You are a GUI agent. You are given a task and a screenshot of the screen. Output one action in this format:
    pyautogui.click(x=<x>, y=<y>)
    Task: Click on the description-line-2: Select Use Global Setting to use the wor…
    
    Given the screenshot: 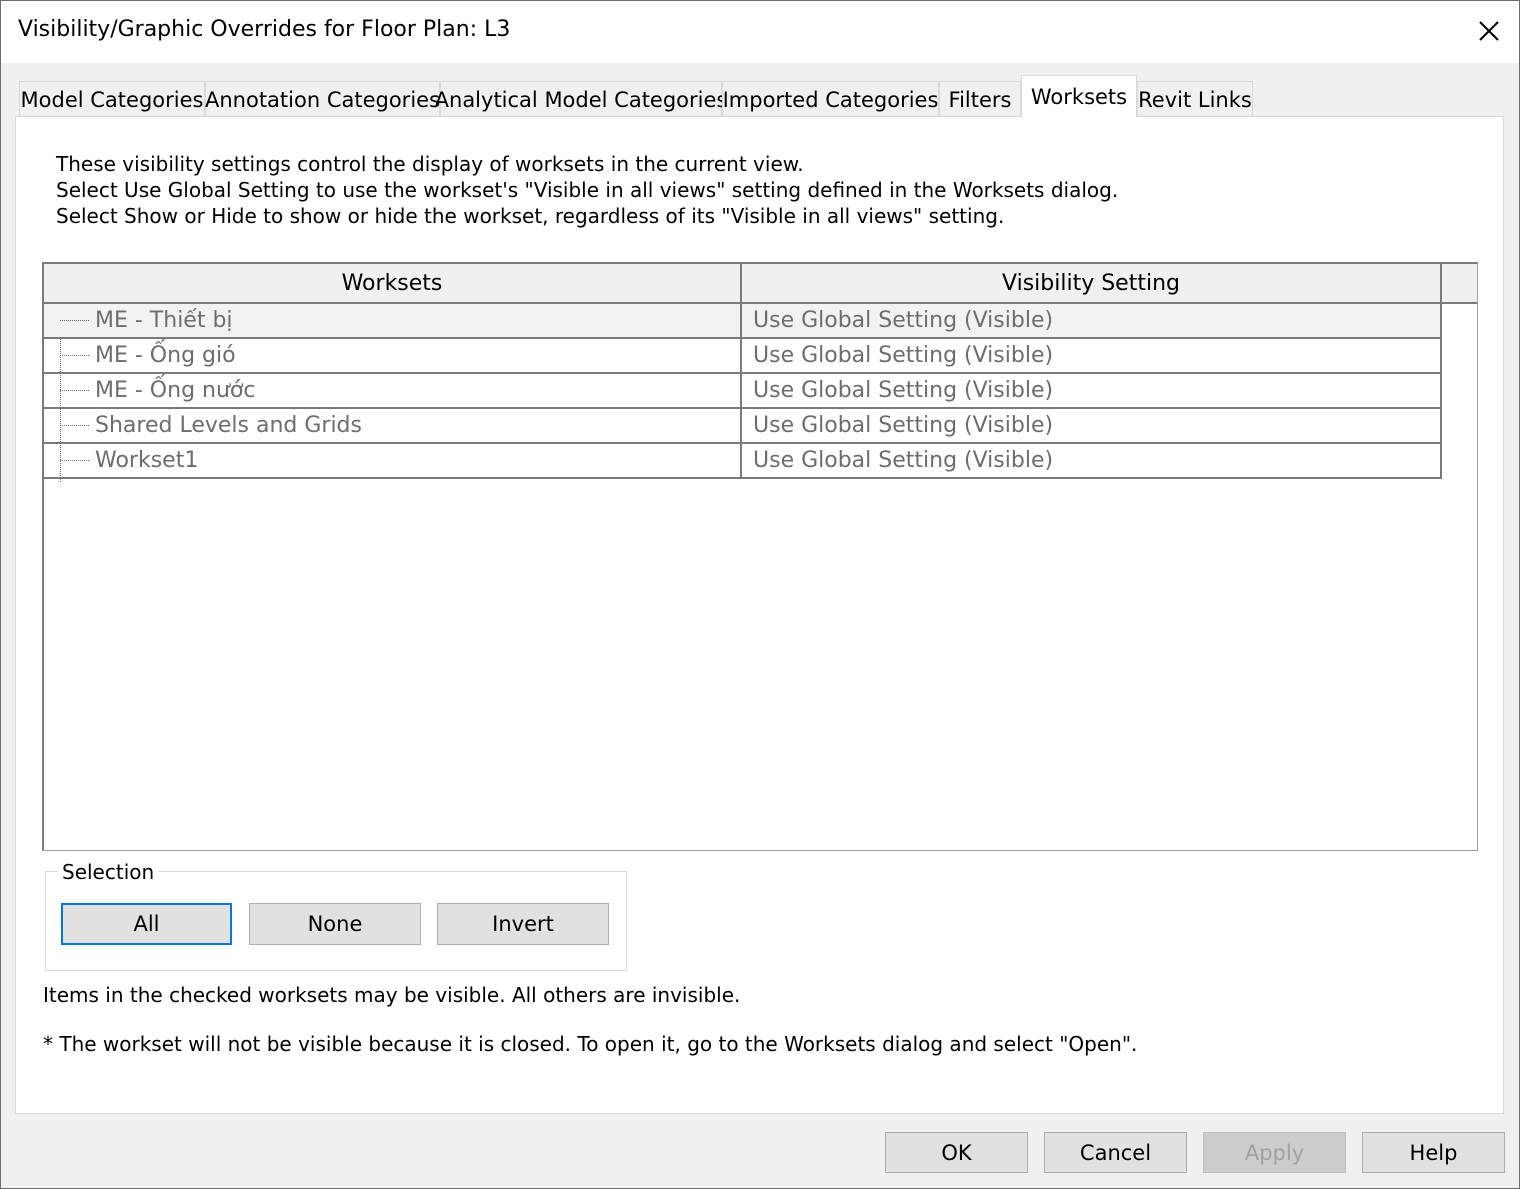 What is the action you would take?
    pyautogui.click(x=587, y=190)
    